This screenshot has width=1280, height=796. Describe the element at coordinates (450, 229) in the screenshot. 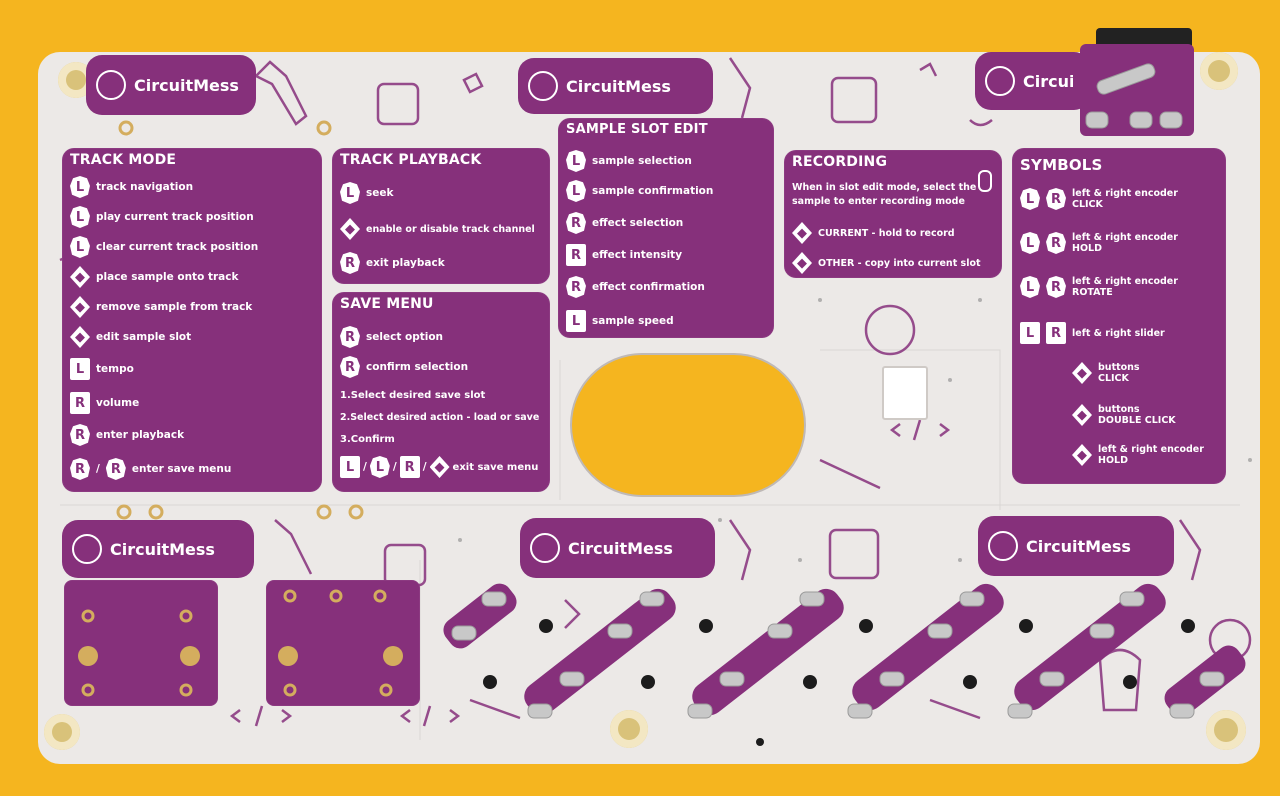

I see `track-playback-item: enable or disable track channel` at that location.